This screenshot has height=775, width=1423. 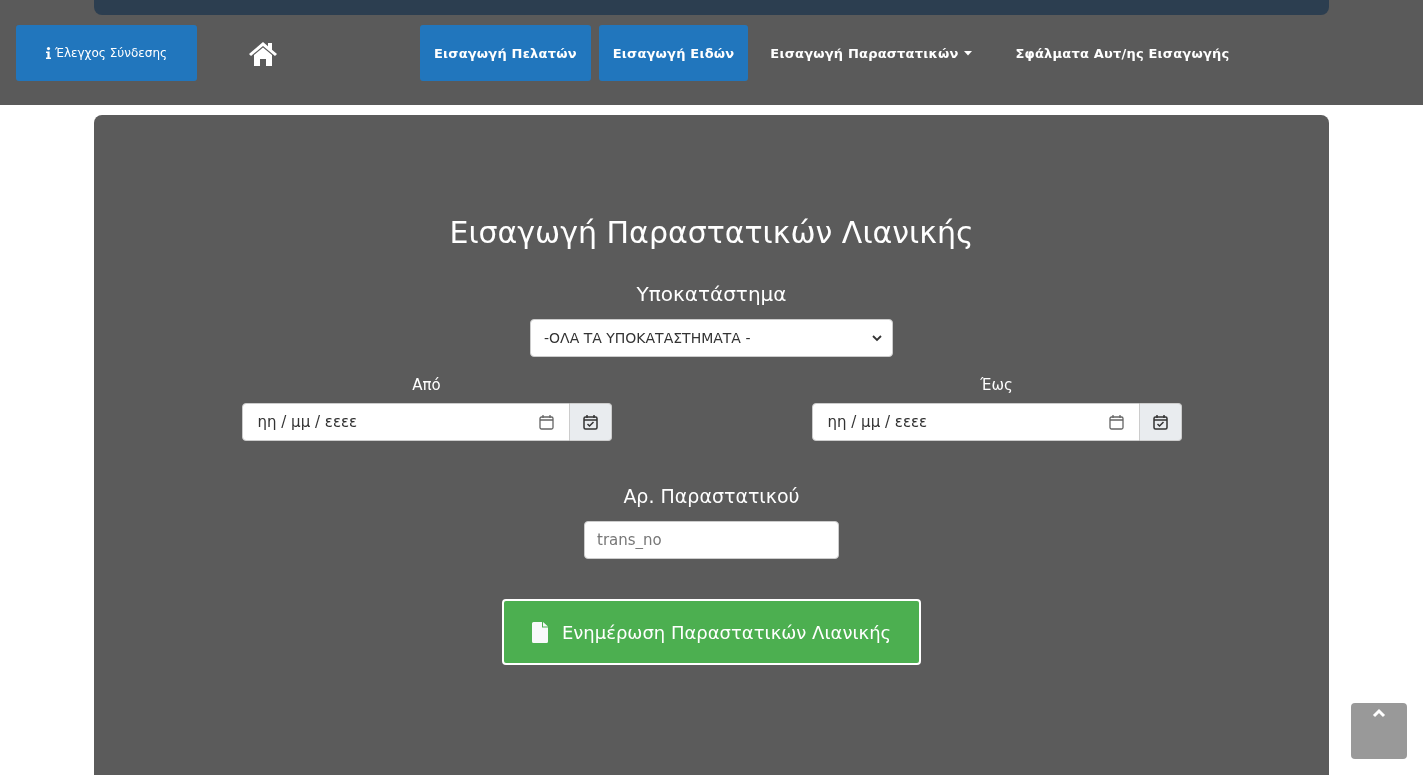 What do you see at coordinates (711, 294) in the screenshot?
I see `branch-label: Υποκατάστημα` at bounding box center [711, 294].